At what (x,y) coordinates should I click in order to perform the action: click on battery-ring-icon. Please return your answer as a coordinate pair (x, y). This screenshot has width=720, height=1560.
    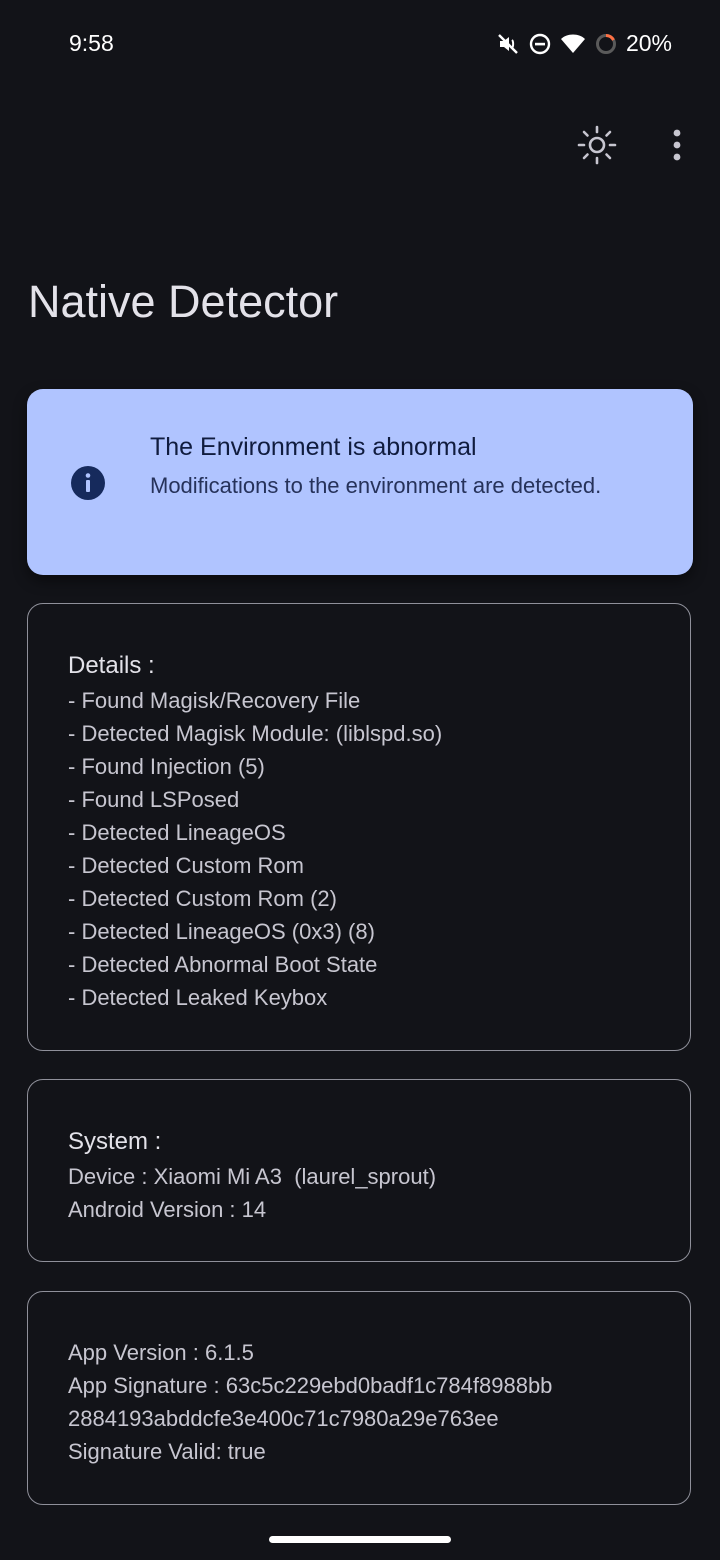
    Looking at the image, I should click on (605, 43).